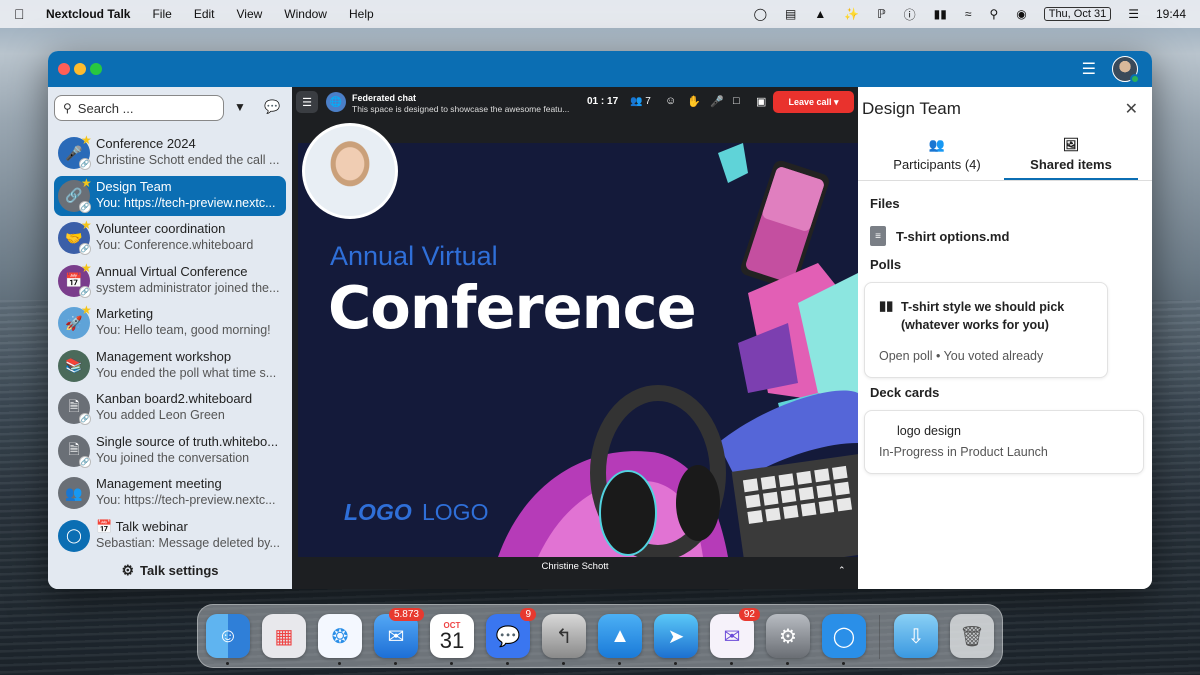 The height and width of the screenshot is (675, 1200). I want to click on slide-subtitle: Annual Virtual, so click(414, 256).